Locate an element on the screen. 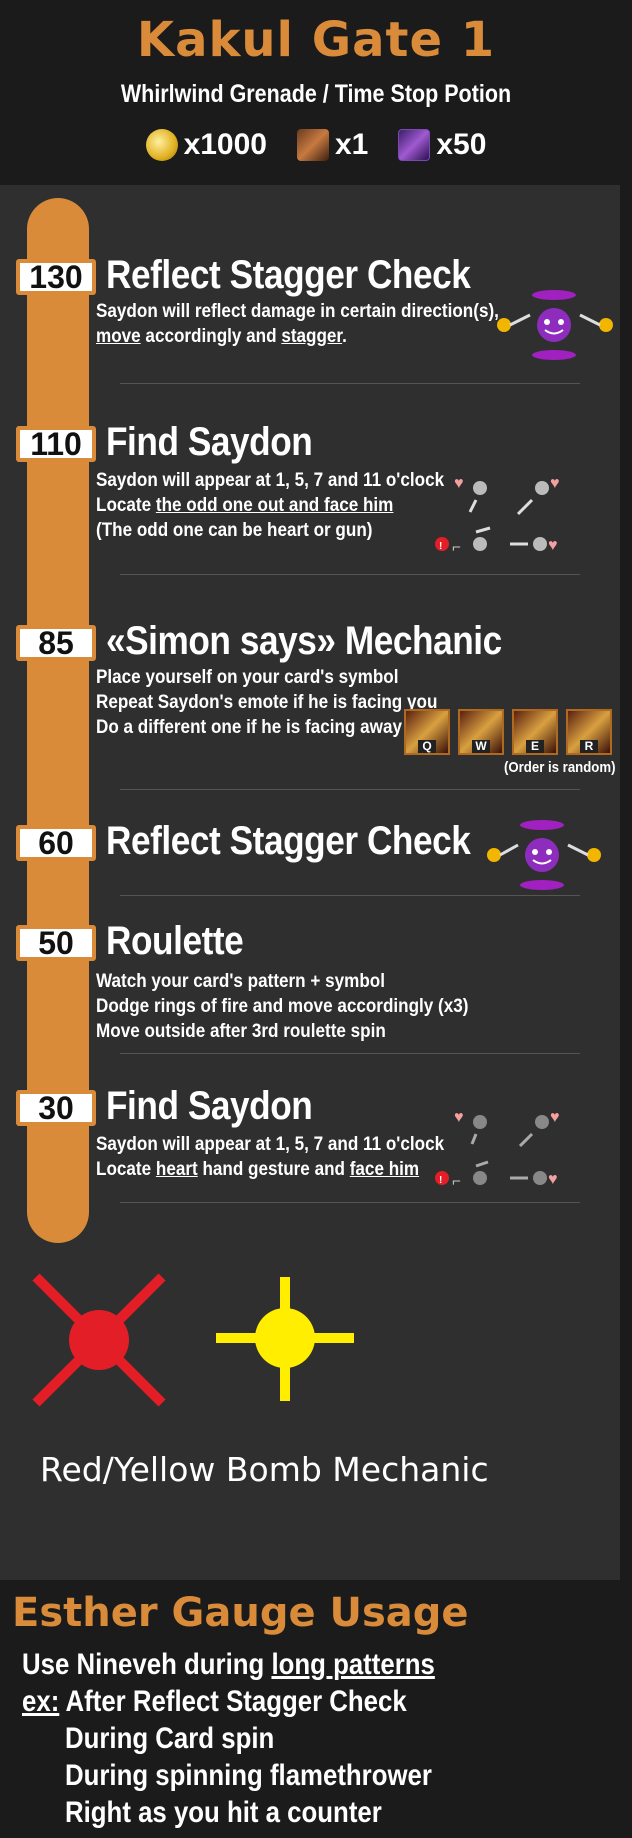 This screenshot has height=1838, width=632. emote-row: Q W E R is located at coordinates (508, 732).